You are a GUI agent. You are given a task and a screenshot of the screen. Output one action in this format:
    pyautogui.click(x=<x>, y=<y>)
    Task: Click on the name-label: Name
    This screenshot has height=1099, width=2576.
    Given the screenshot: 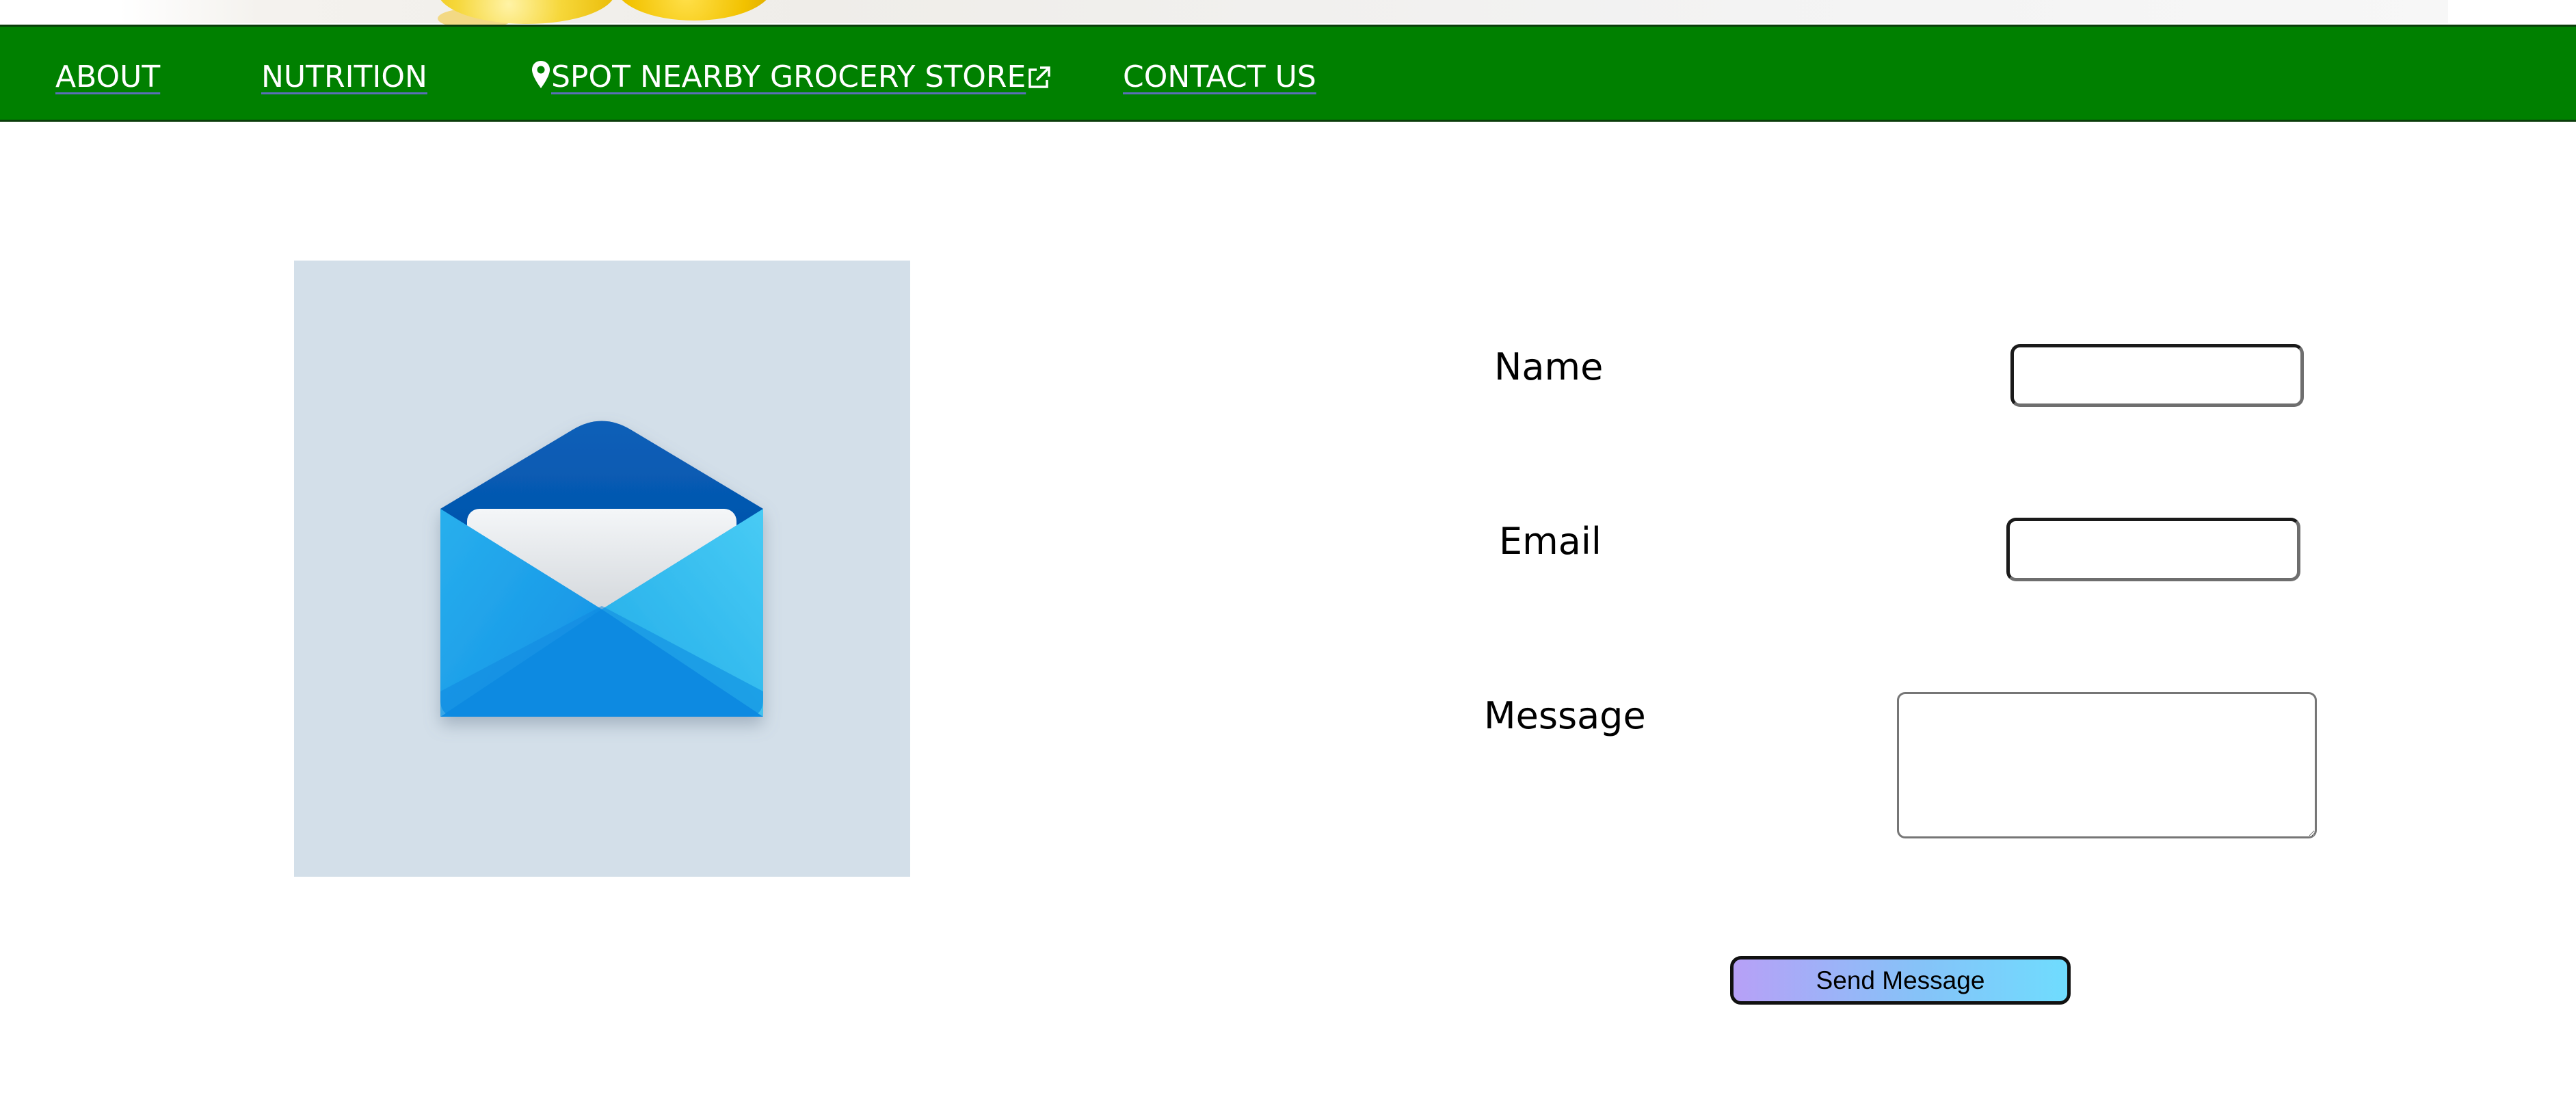 What is the action you would take?
    pyautogui.click(x=1549, y=366)
    